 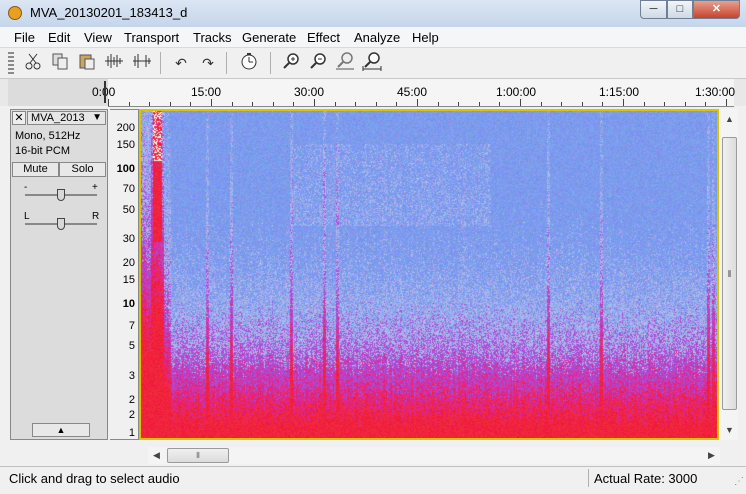 What do you see at coordinates (109, 12) in the screenshot?
I see `window-title: MVA_20130201_183413_d` at bounding box center [109, 12].